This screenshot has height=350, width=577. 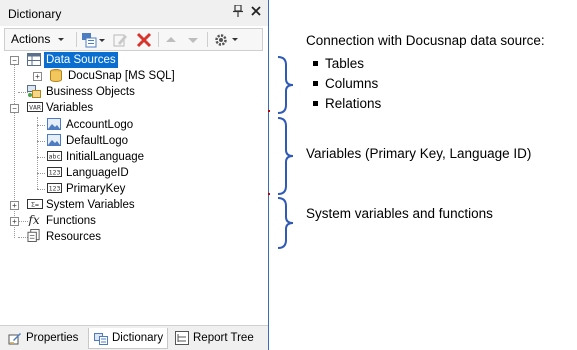 I want to click on svg-text: fx, so click(x=33, y=219).